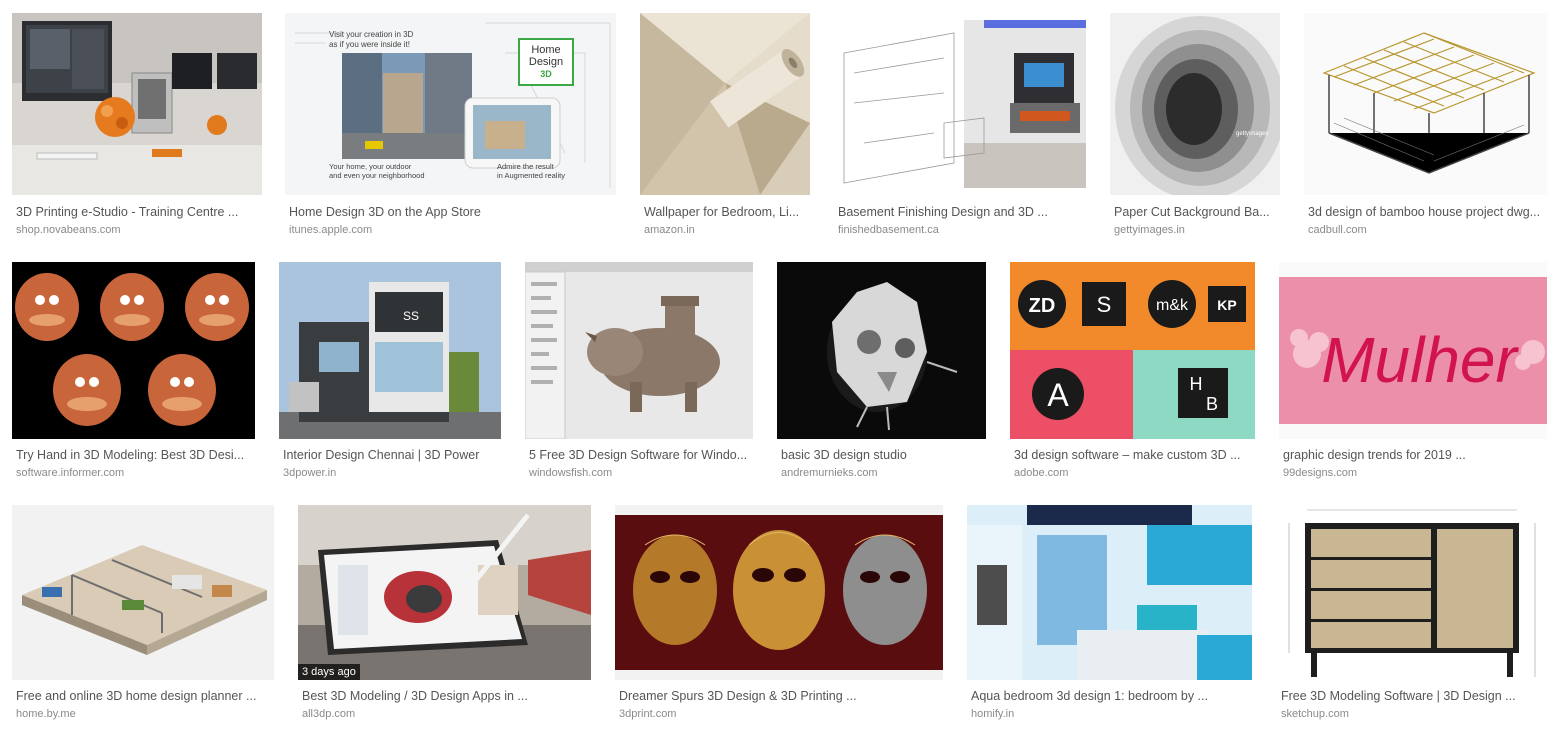  I want to click on result-source: adobe.com, so click(1041, 473).